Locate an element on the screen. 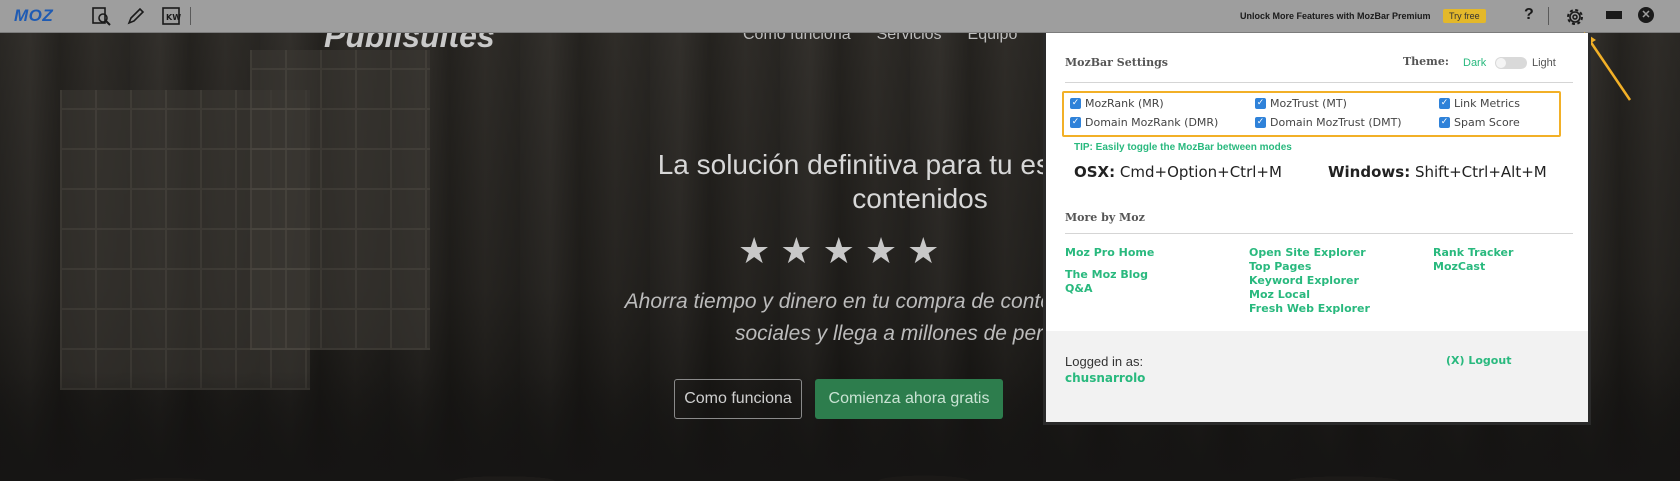  close-icon: ✕ is located at coordinates (1646, 15).